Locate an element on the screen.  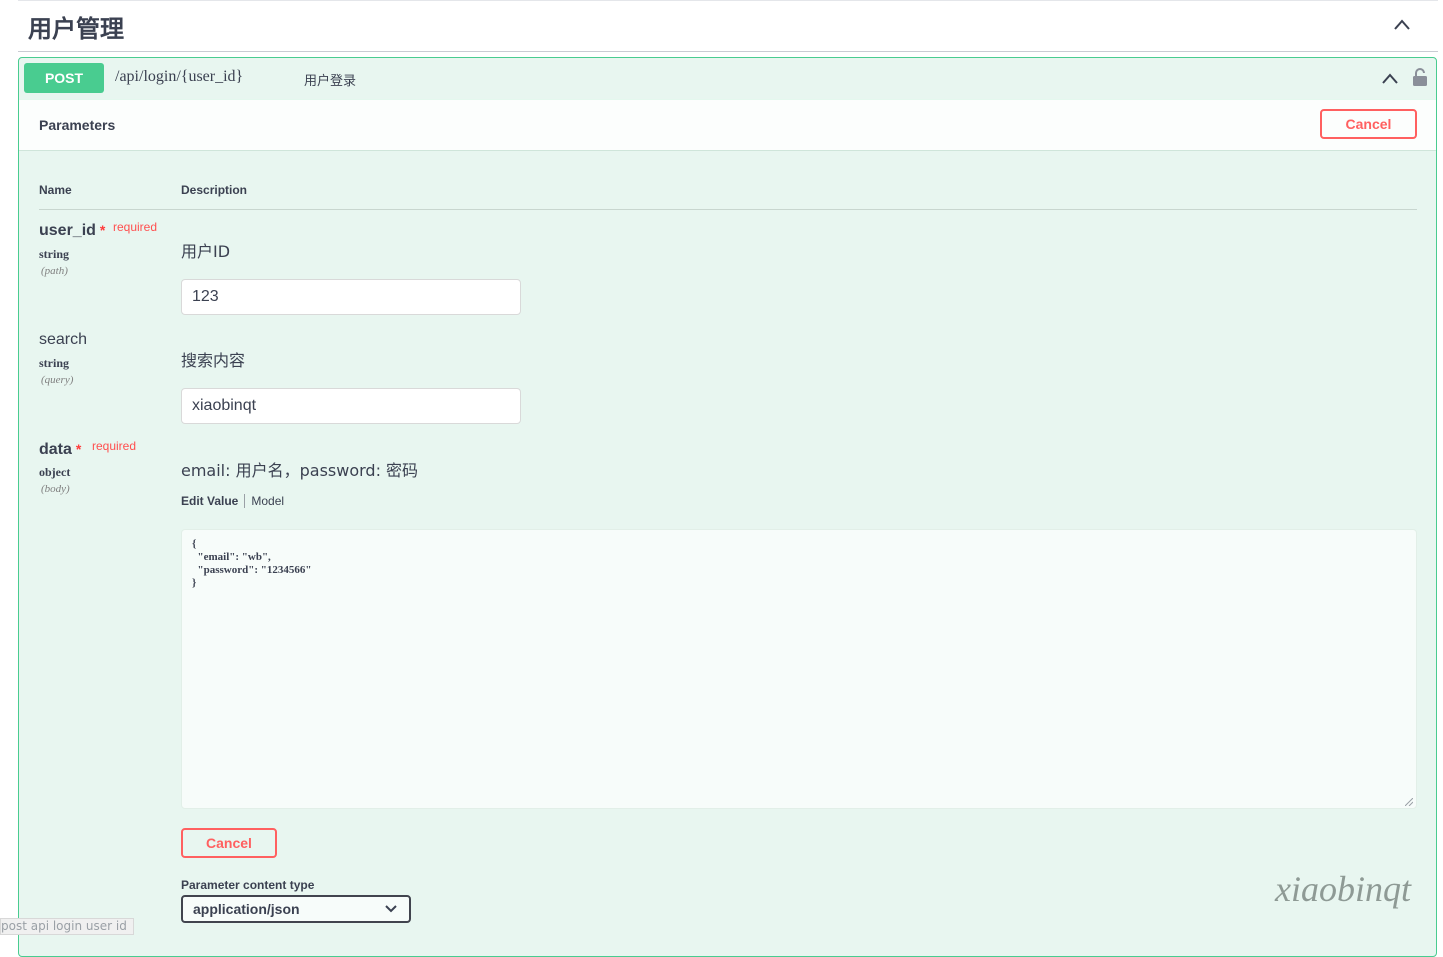
chevron-down-icon is located at coordinates (391, 909).